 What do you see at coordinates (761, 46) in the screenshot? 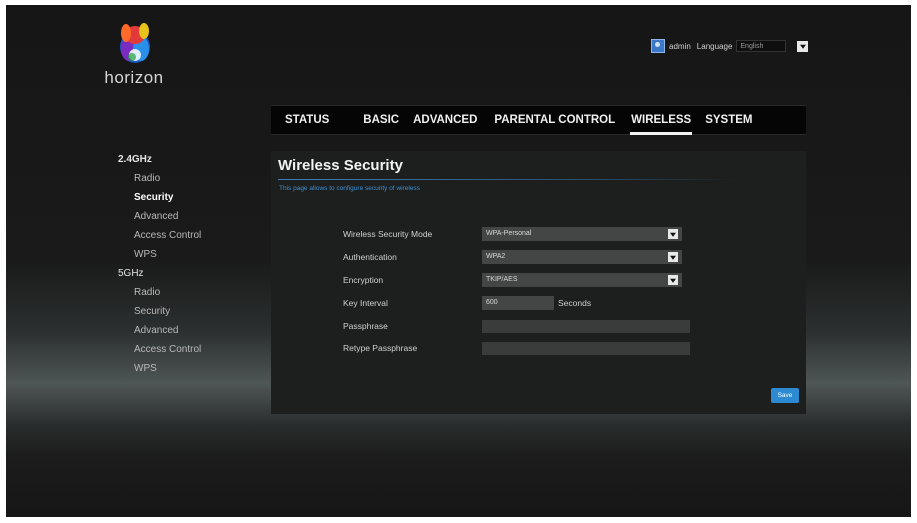
I see `language-select: English` at bounding box center [761, 46].